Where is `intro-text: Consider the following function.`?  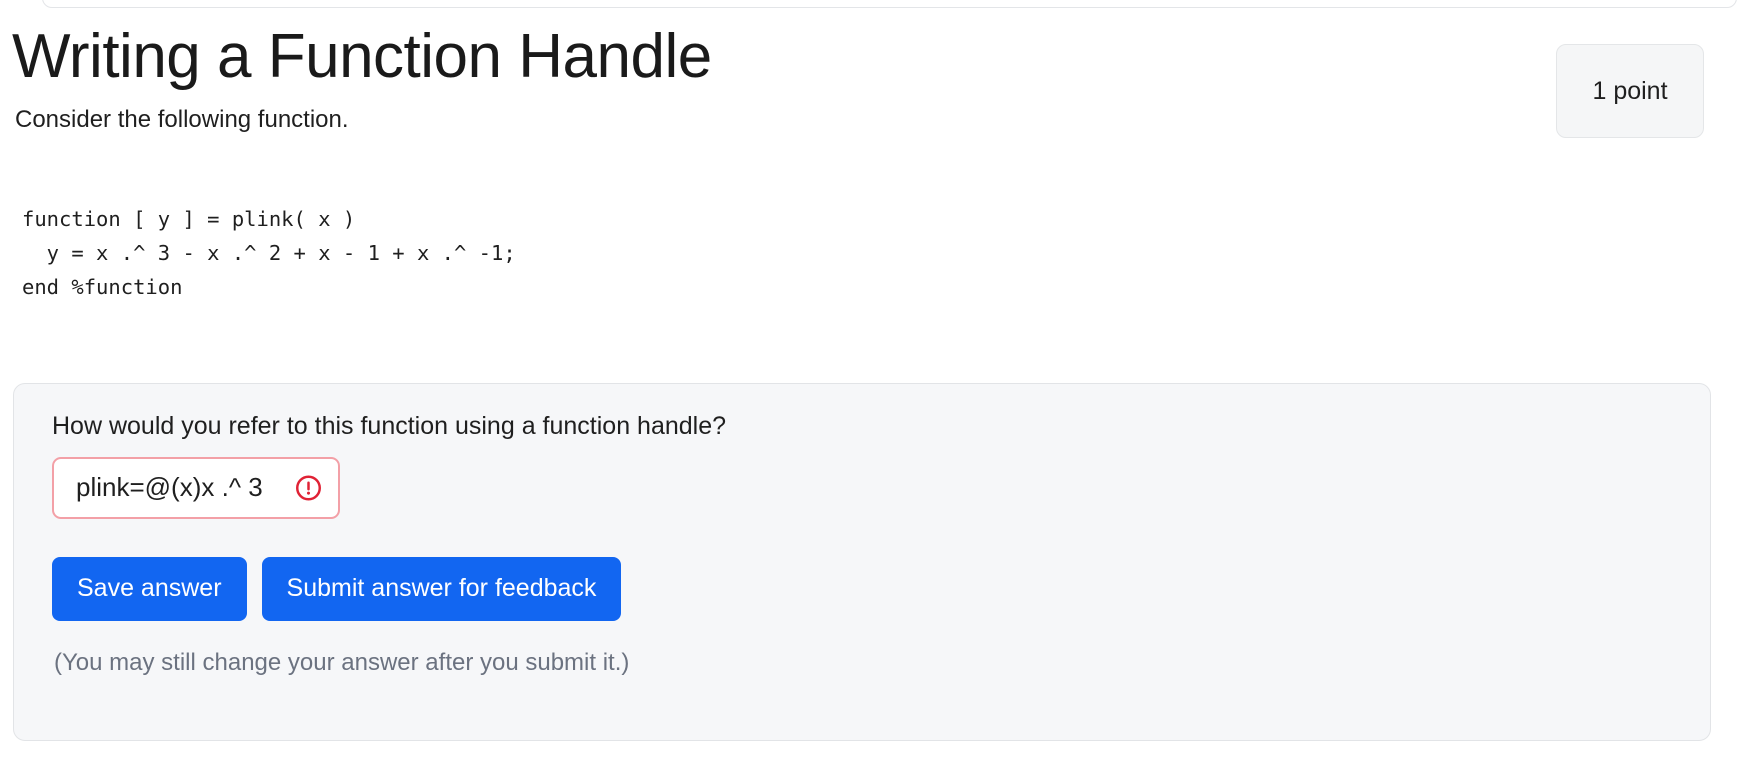 intro-text: Consider the following function. is located at coordinates (182, 119).